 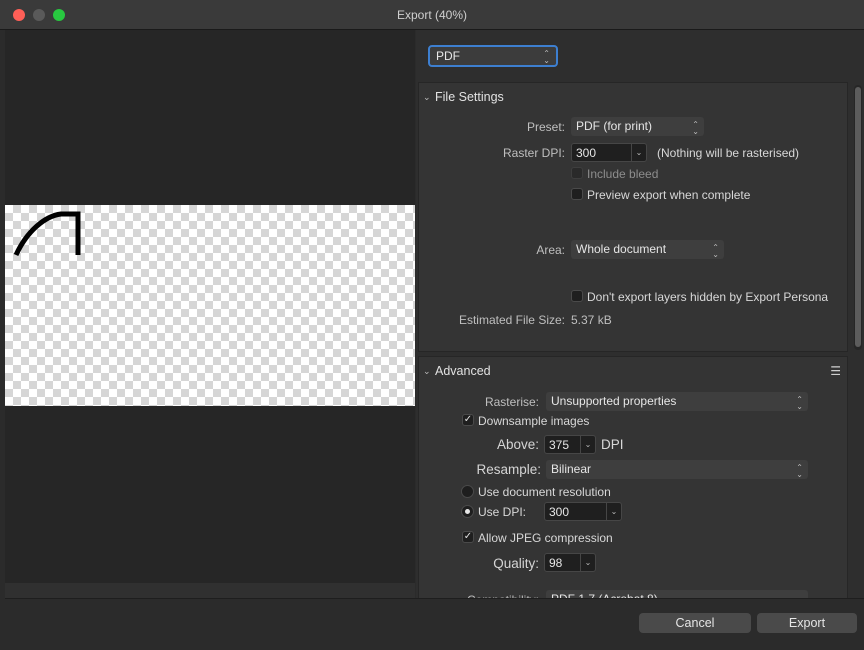 I want to click on file-settings-header: ⌄ File Settings, so click(x=633, y=96).